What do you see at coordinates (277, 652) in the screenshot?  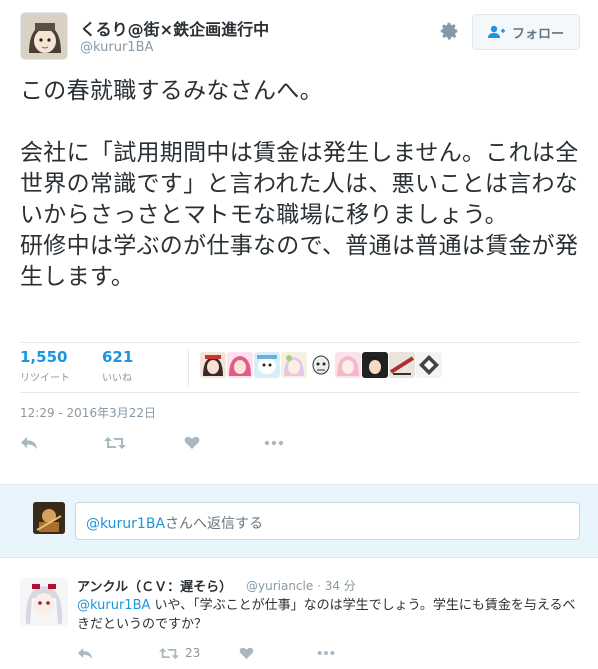 I see `reply-actions: 23` at bounding box center [277, 652].